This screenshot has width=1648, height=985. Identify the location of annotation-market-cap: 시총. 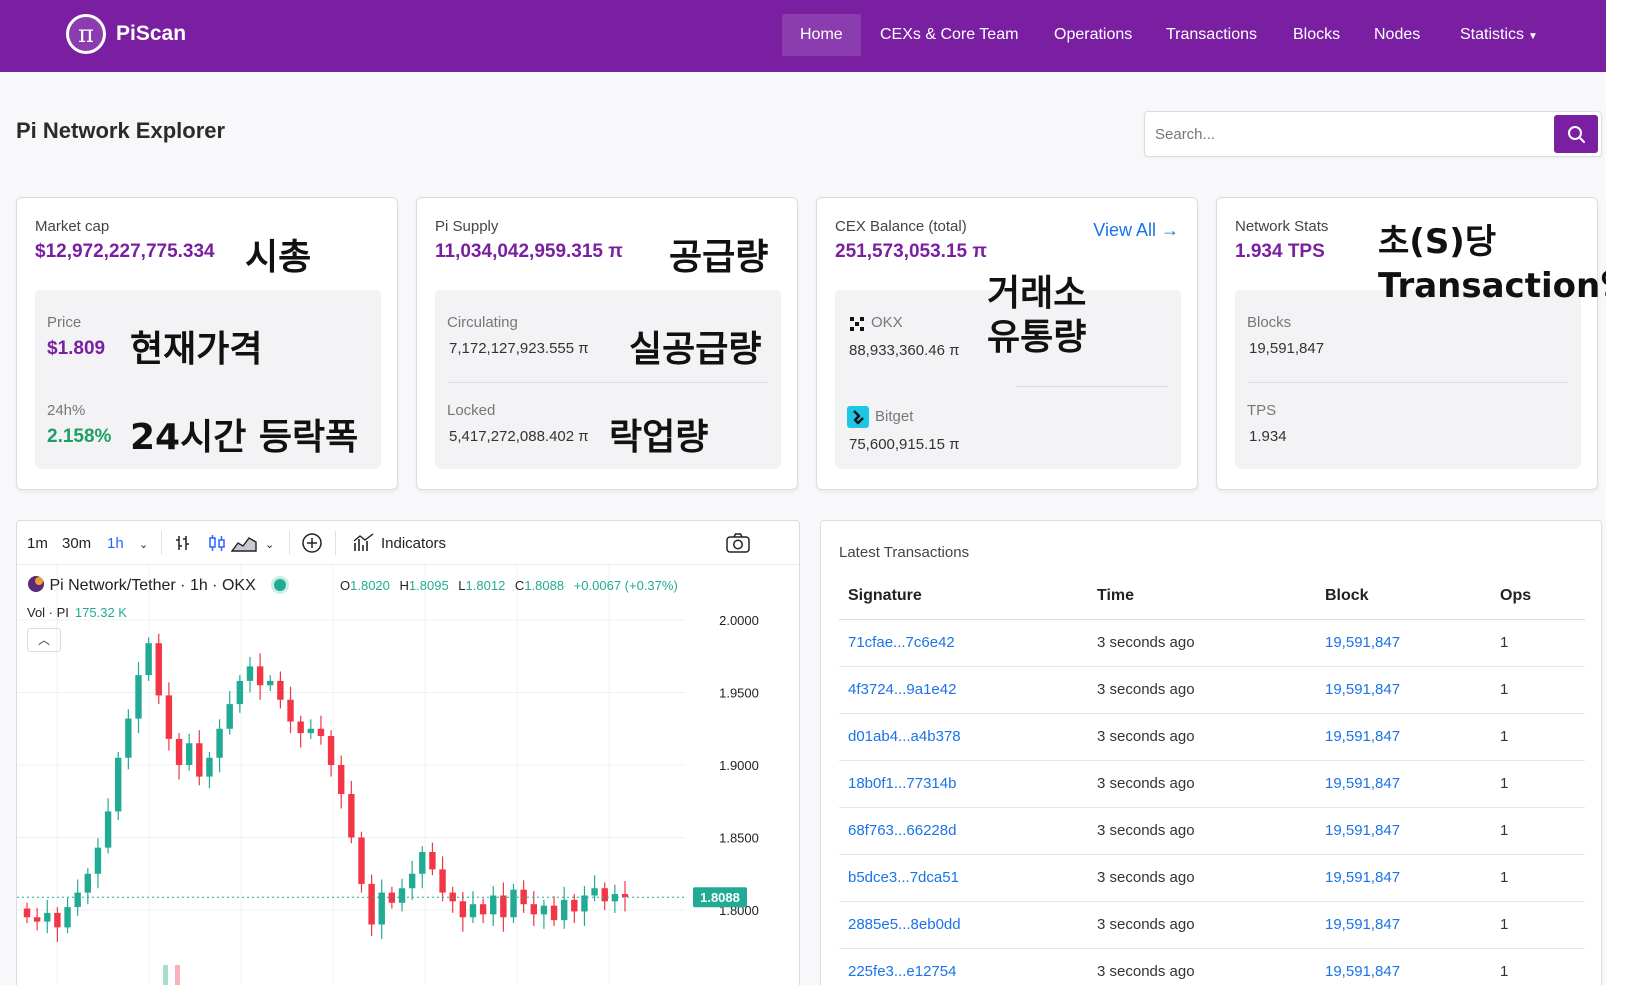
(278, 257).